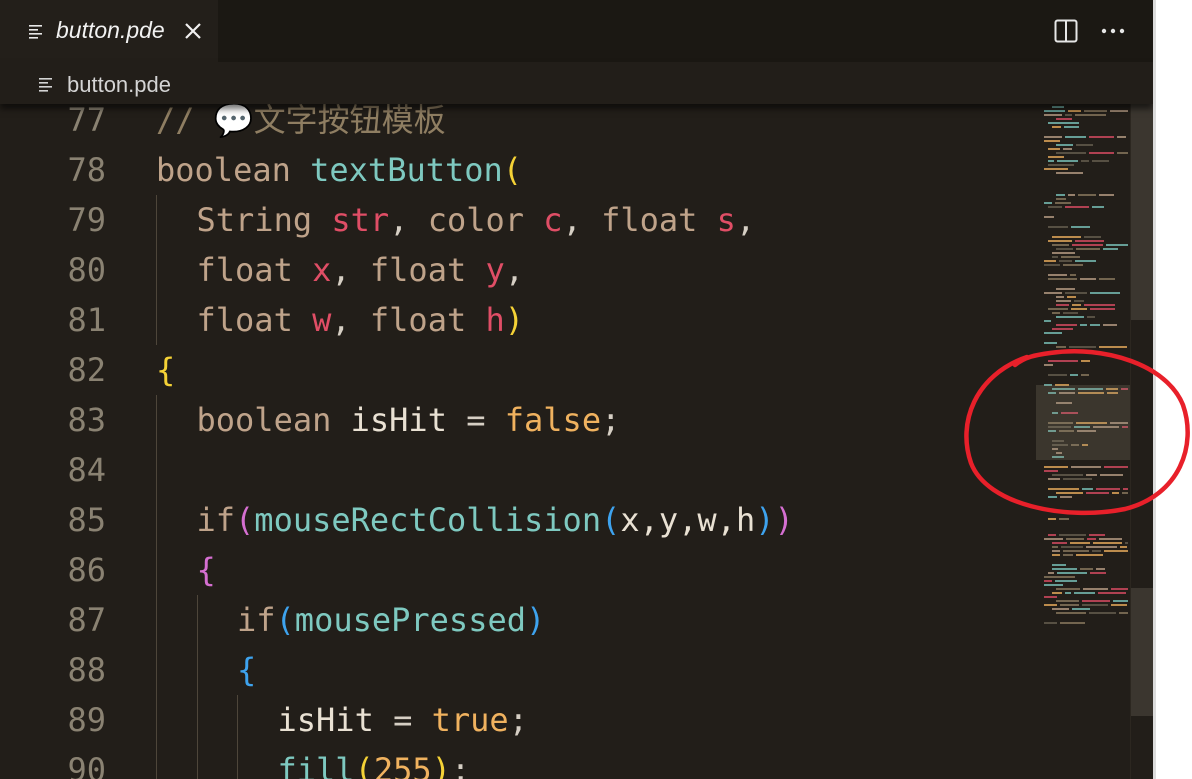 The width and height of the screenshot is (1192, 779). Describe the element at coordinates (86, 520) in the screenshot. I see `line-number: 85` at that location.